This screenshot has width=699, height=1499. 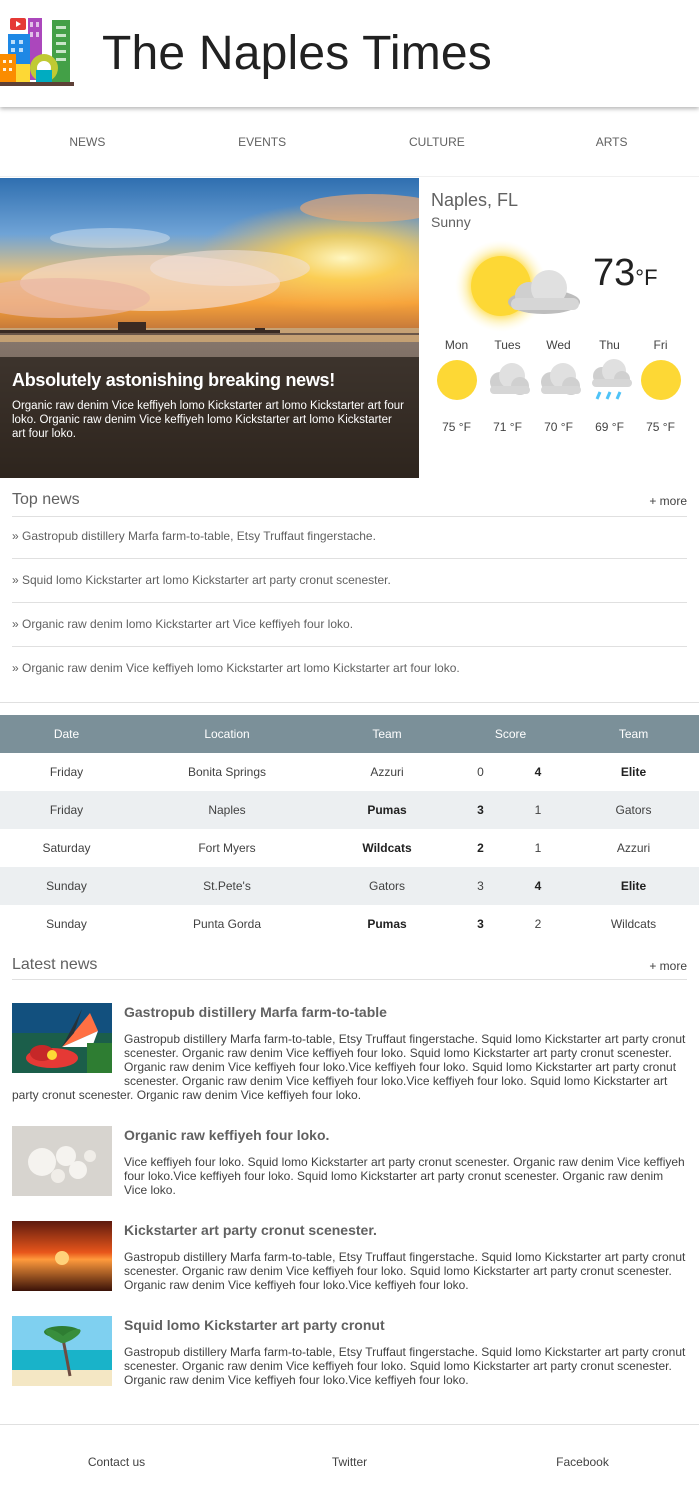 What do you see at coordinates (668, 501) in the screenshot?
I see `top-news-more-link: + more` at bounding box center [668, 501].